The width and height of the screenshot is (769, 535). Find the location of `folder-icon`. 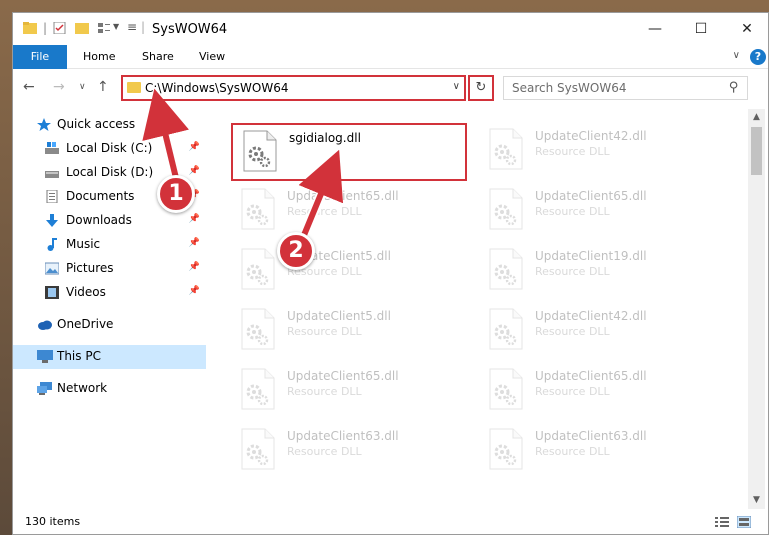

folder-icon is located at coordinates (30, 28).